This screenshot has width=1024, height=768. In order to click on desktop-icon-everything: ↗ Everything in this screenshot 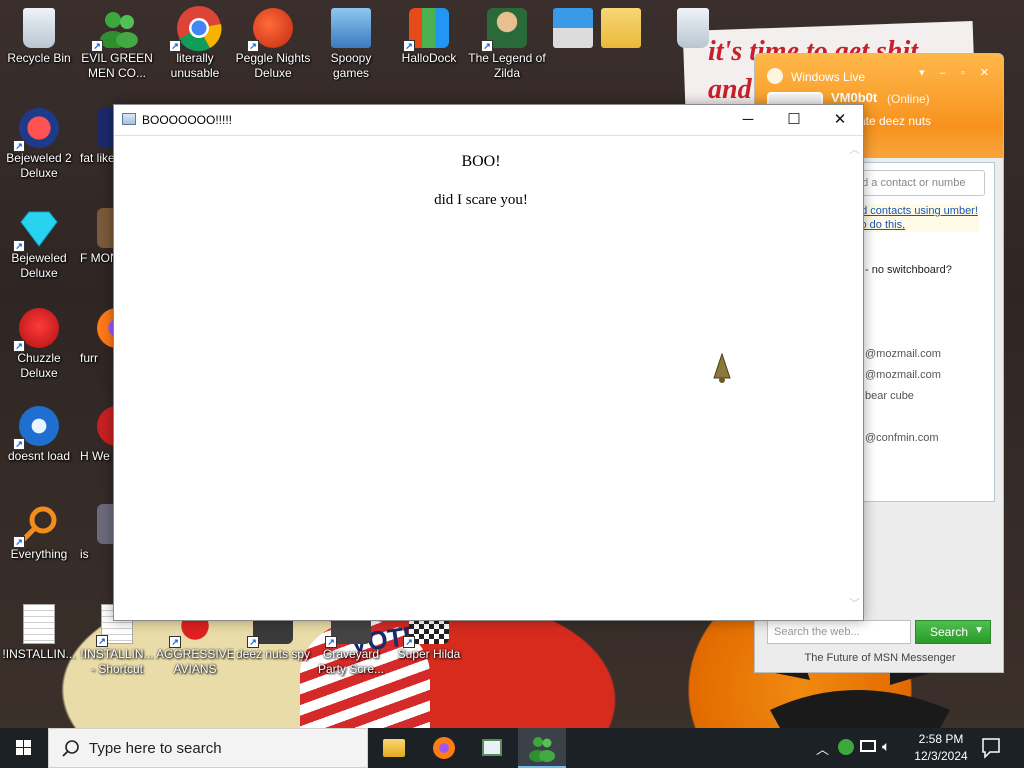, I will do `click(39, 533)`.